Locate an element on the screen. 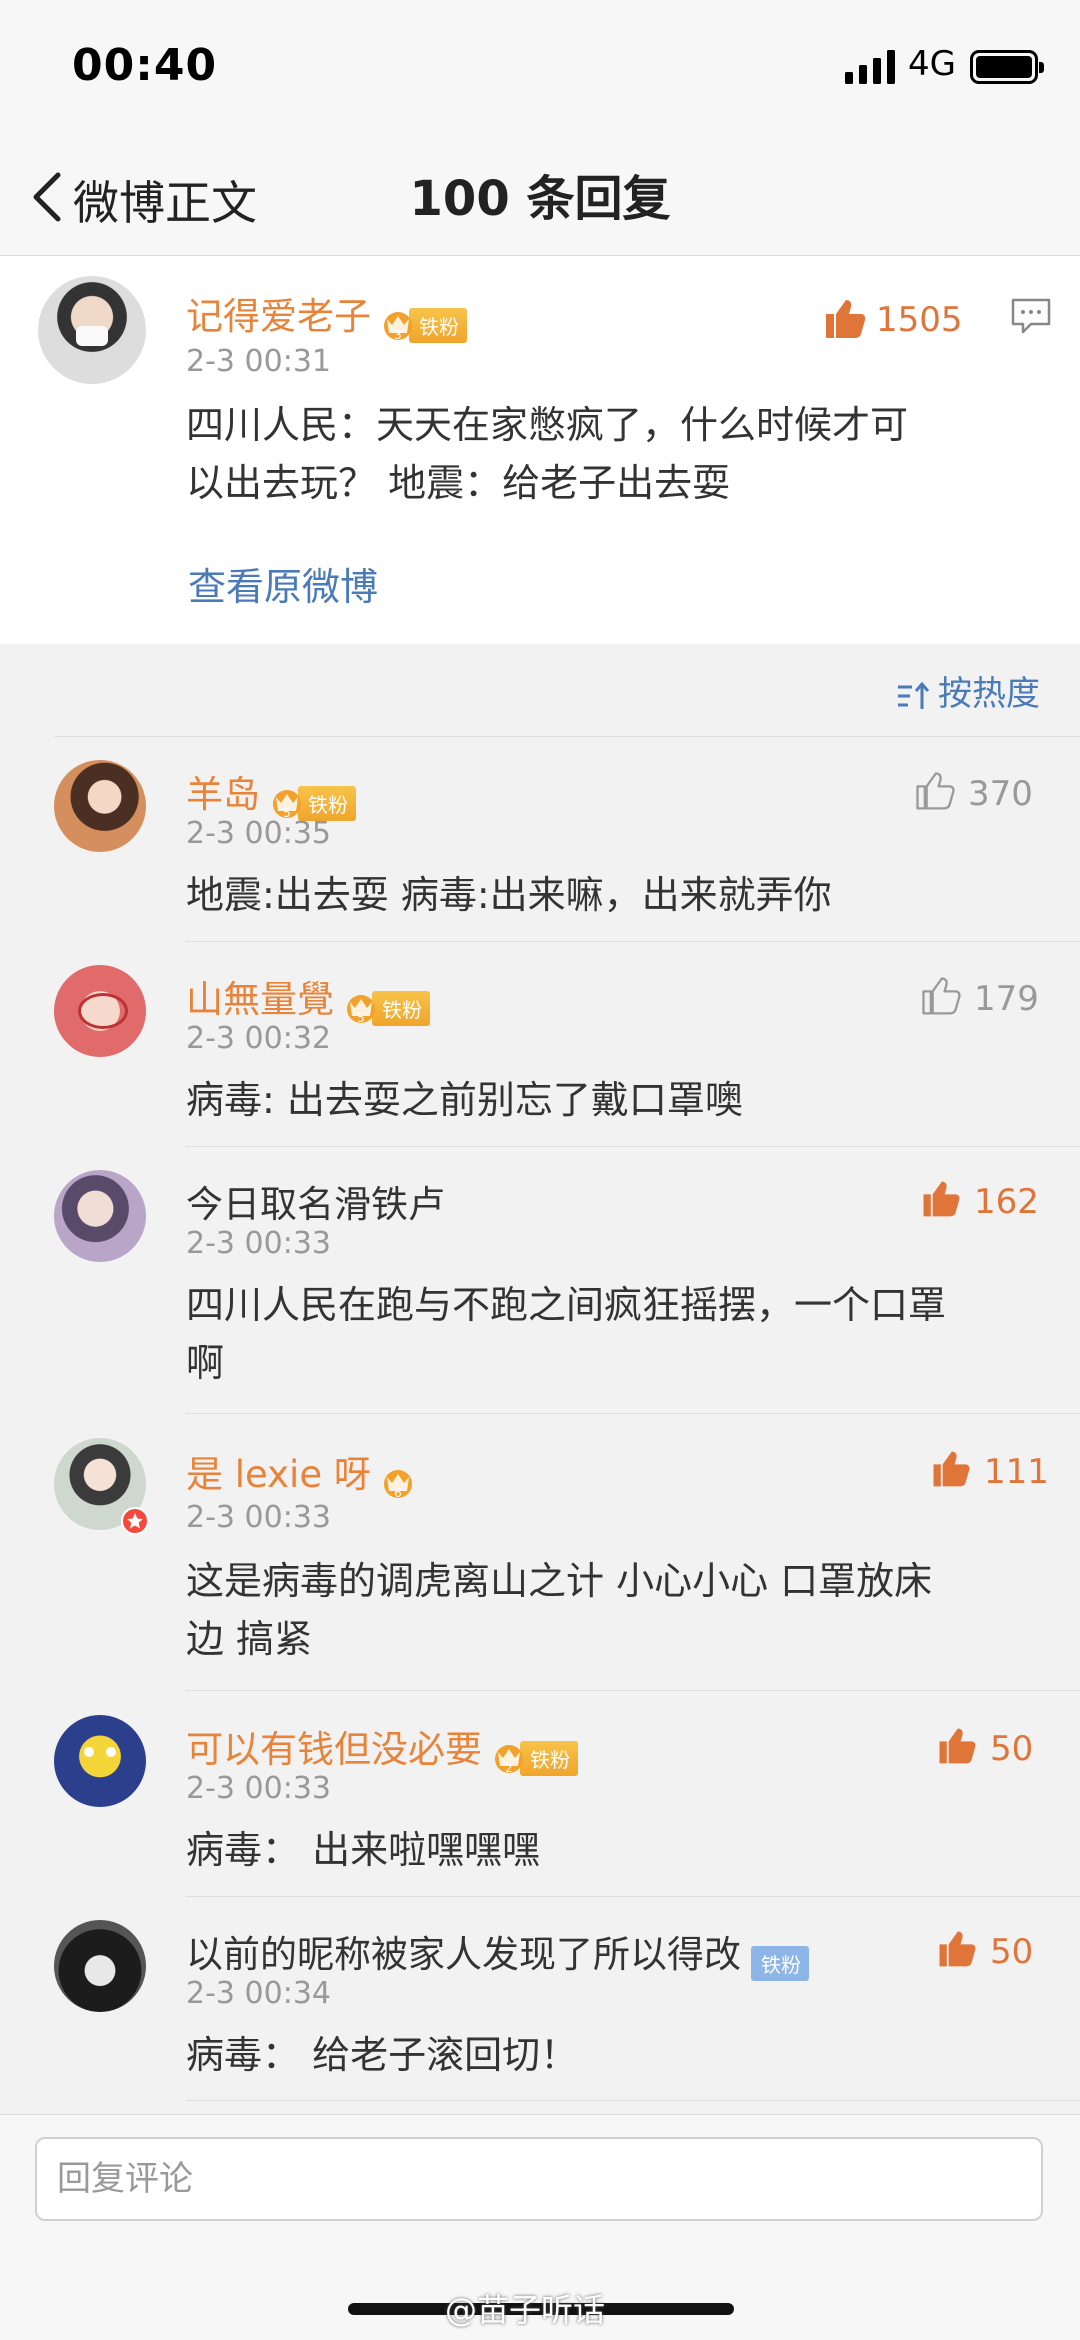 The width and height of the screenshot is (1080, 2340). nav-bar: 微博正文 100 条回复 is located at coordinates (540, 195).